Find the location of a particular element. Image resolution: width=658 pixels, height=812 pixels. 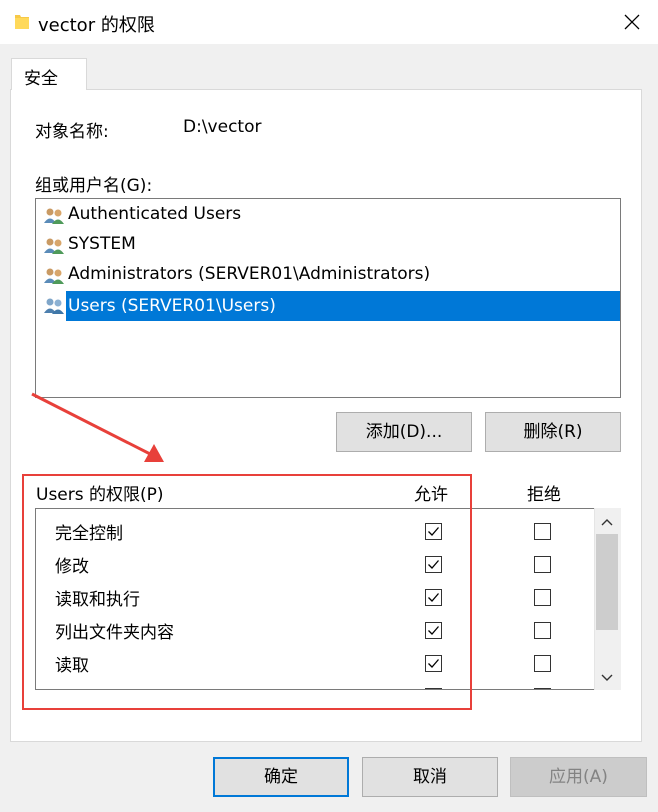

close-icon is located at coordinates (632, 22).